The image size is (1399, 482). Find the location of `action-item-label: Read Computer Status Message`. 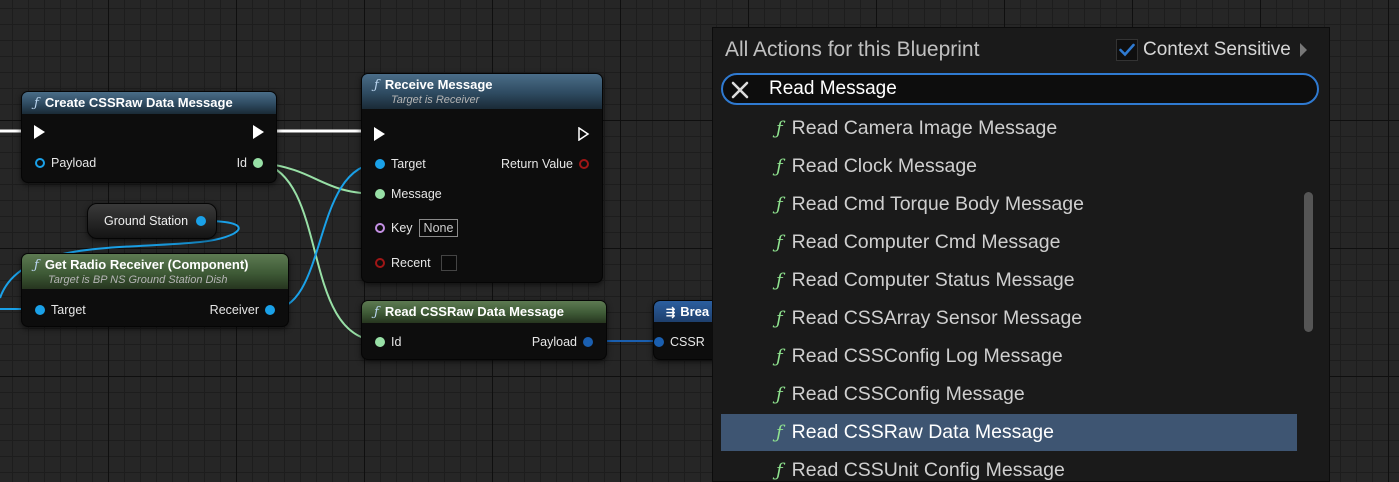

action-item-label: Read Computer Status Message is located at coordinates (933, 280).